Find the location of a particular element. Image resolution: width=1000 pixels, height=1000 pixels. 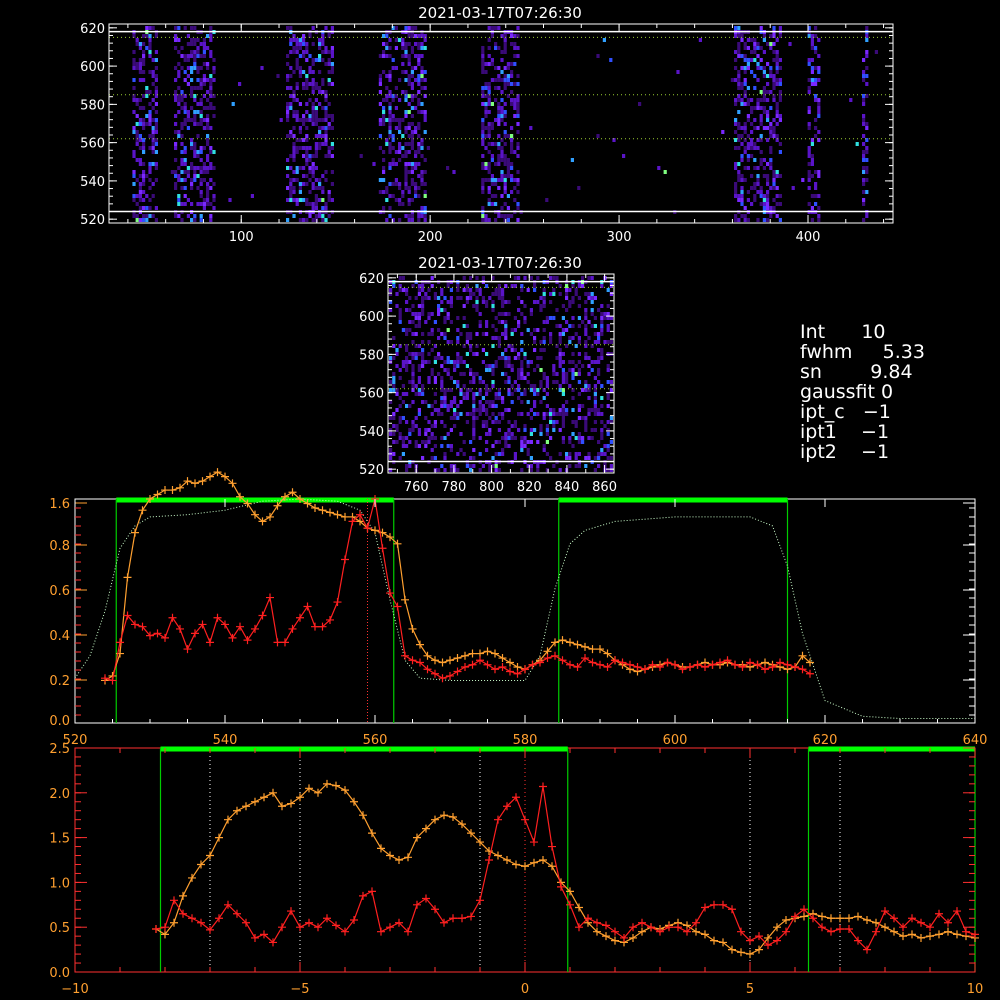

offset-ytick-label: 1.0 is located at coordinates (59, 883).